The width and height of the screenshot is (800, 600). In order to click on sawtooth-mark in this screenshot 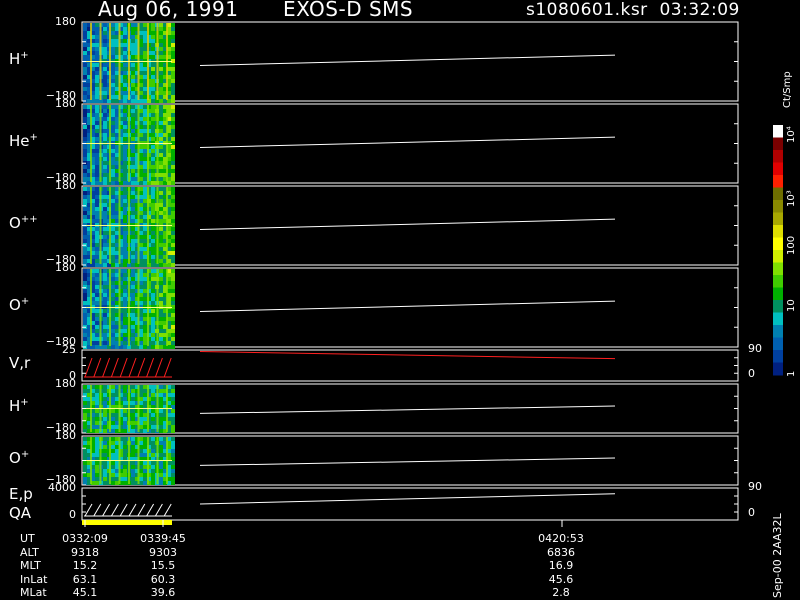, I will do `click(158, 510)`.